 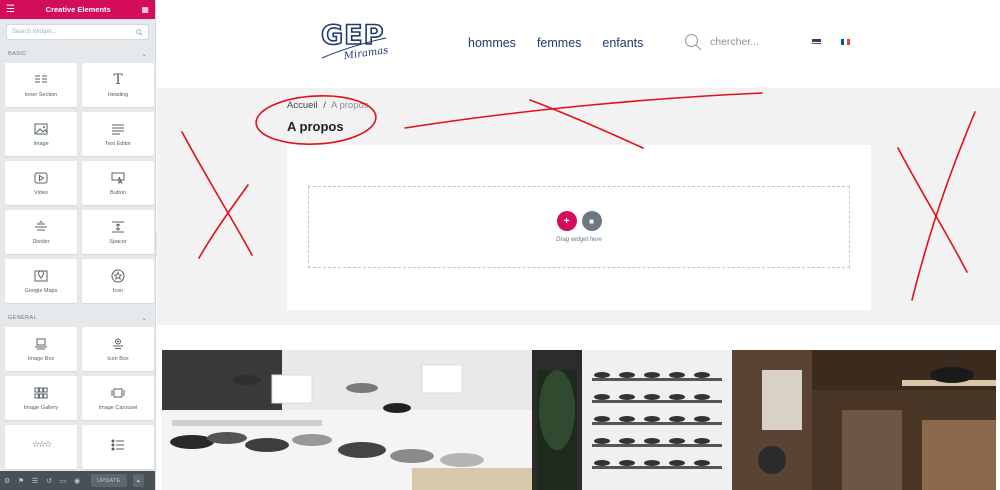 I want to click on widget-google-maps: Google Maps, so click(x=41, y=281).